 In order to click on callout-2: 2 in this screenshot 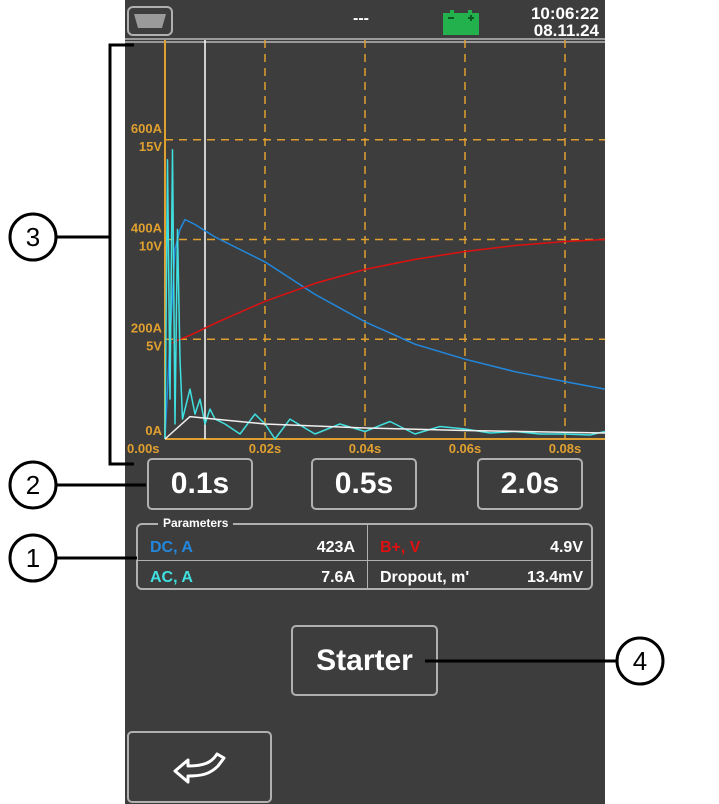, I will do `click(33, 485)`.